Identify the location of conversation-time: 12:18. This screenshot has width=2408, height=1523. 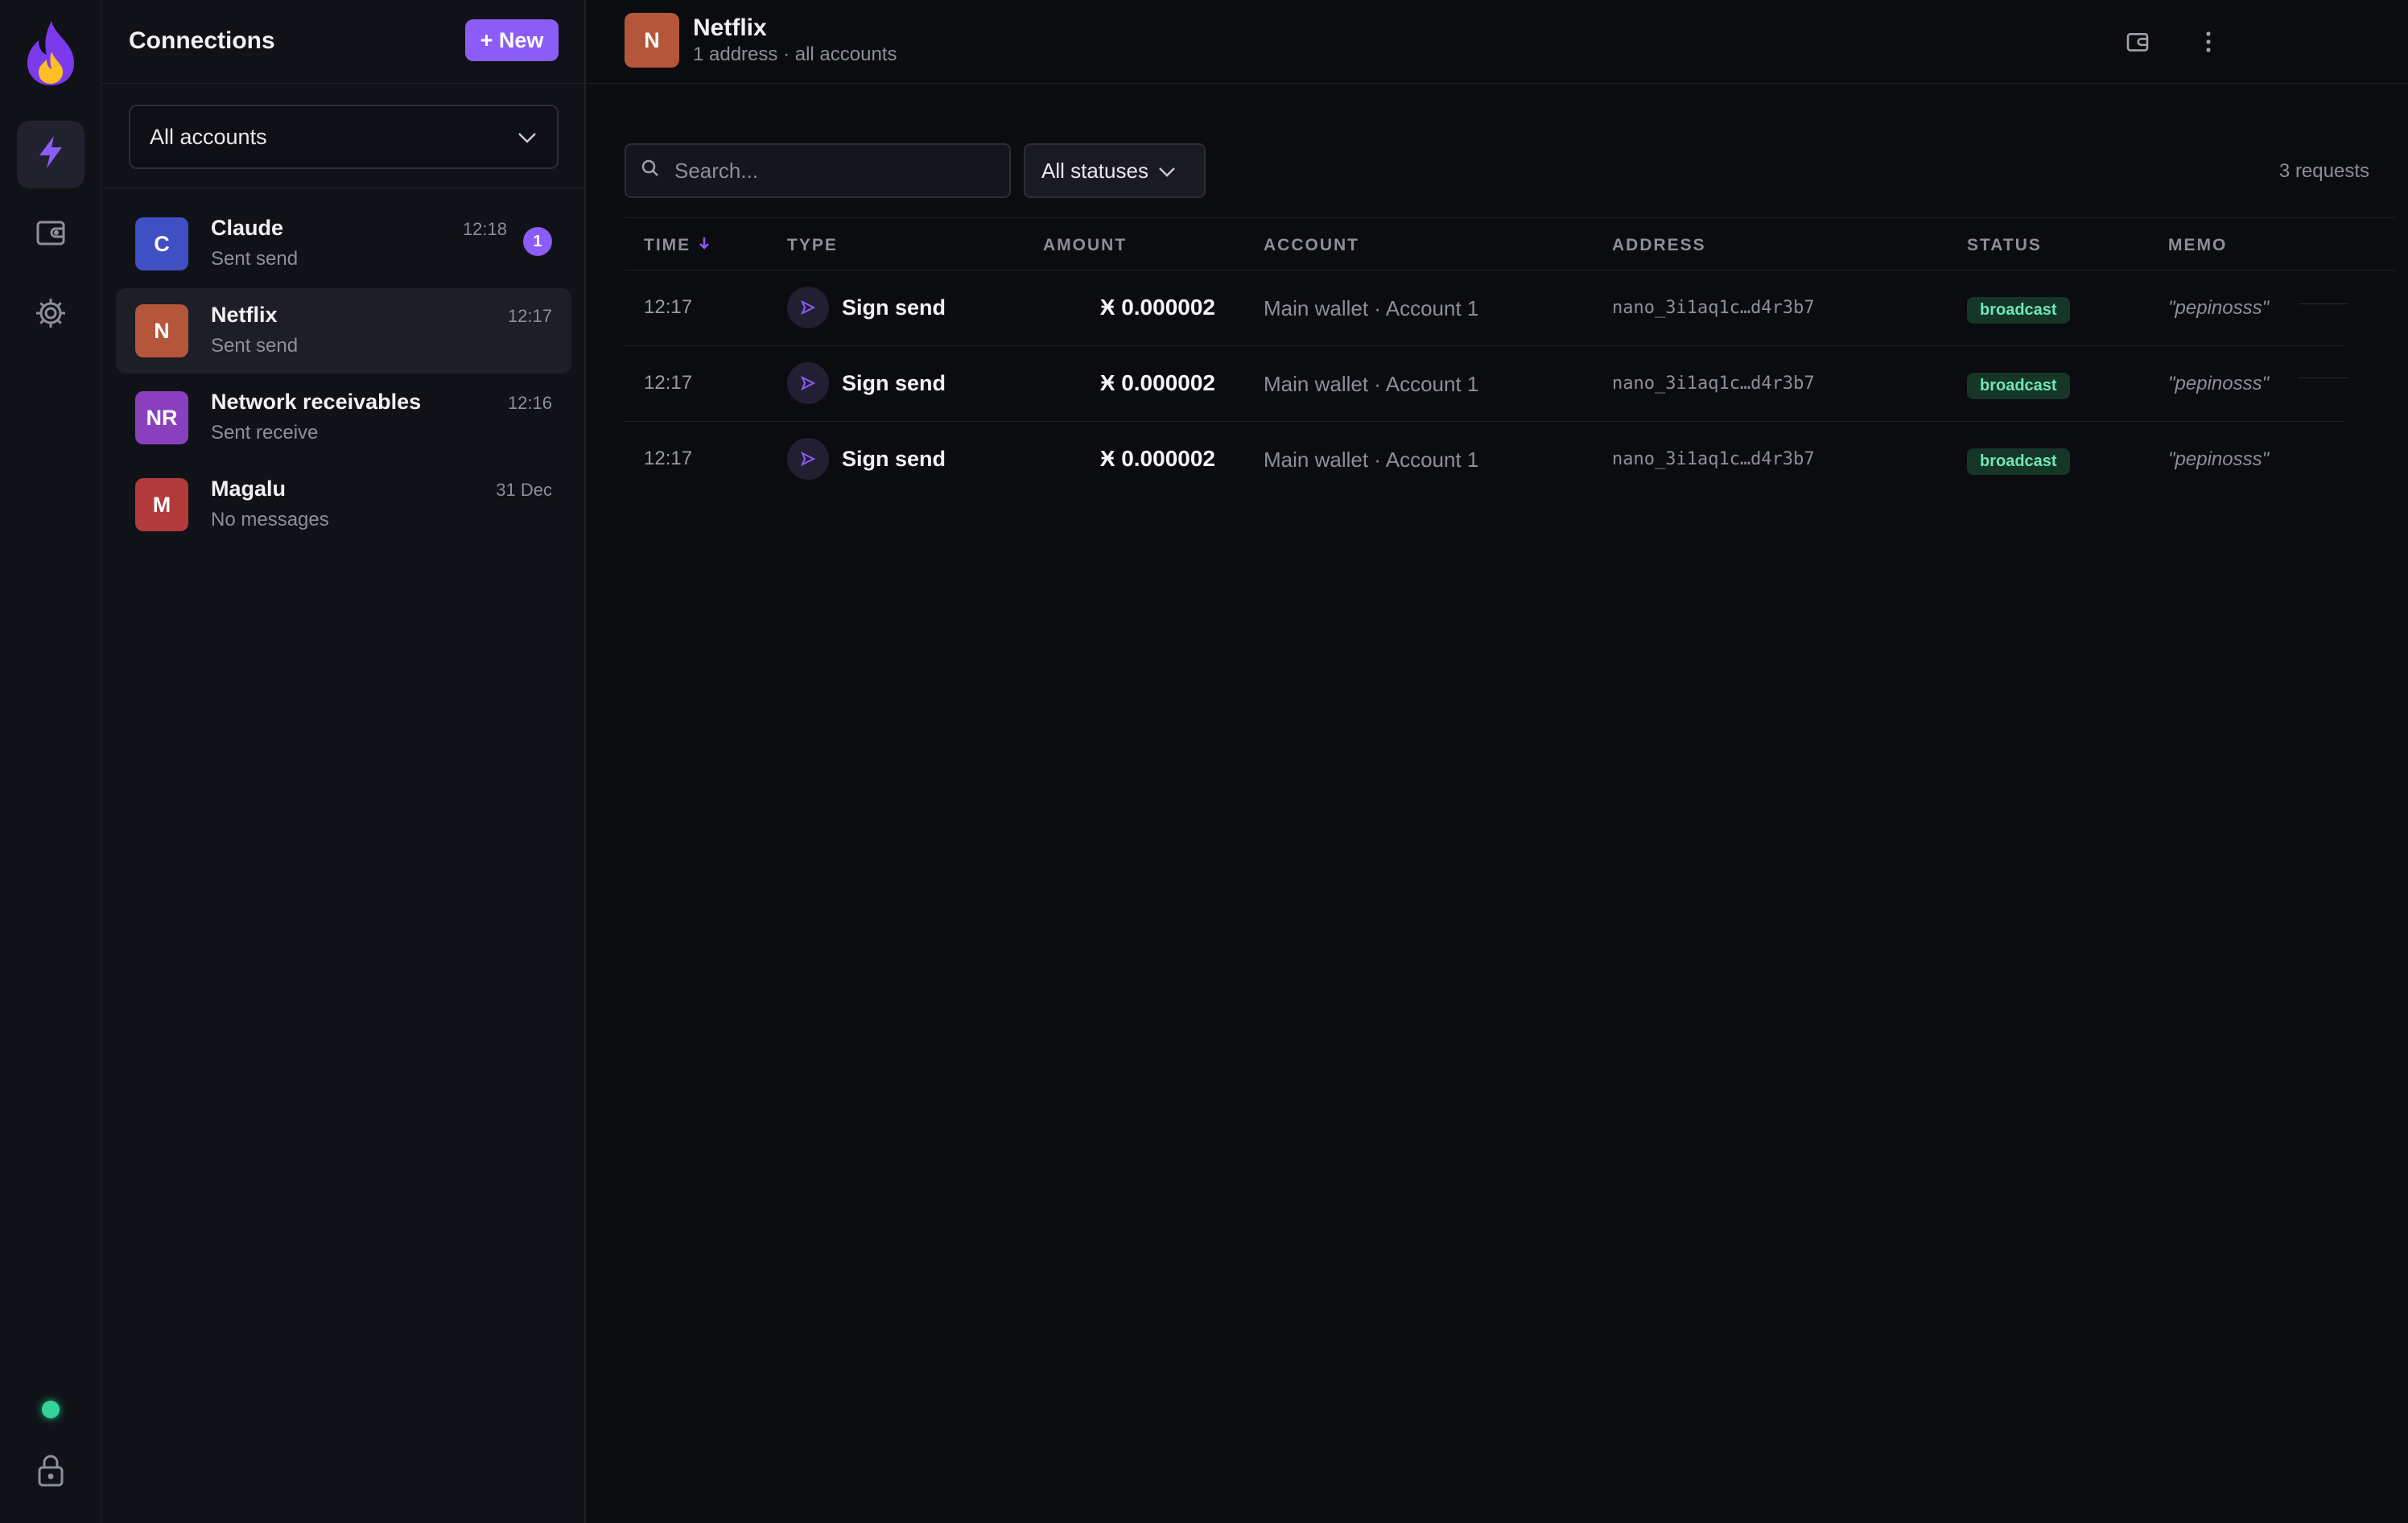
(484, 229).